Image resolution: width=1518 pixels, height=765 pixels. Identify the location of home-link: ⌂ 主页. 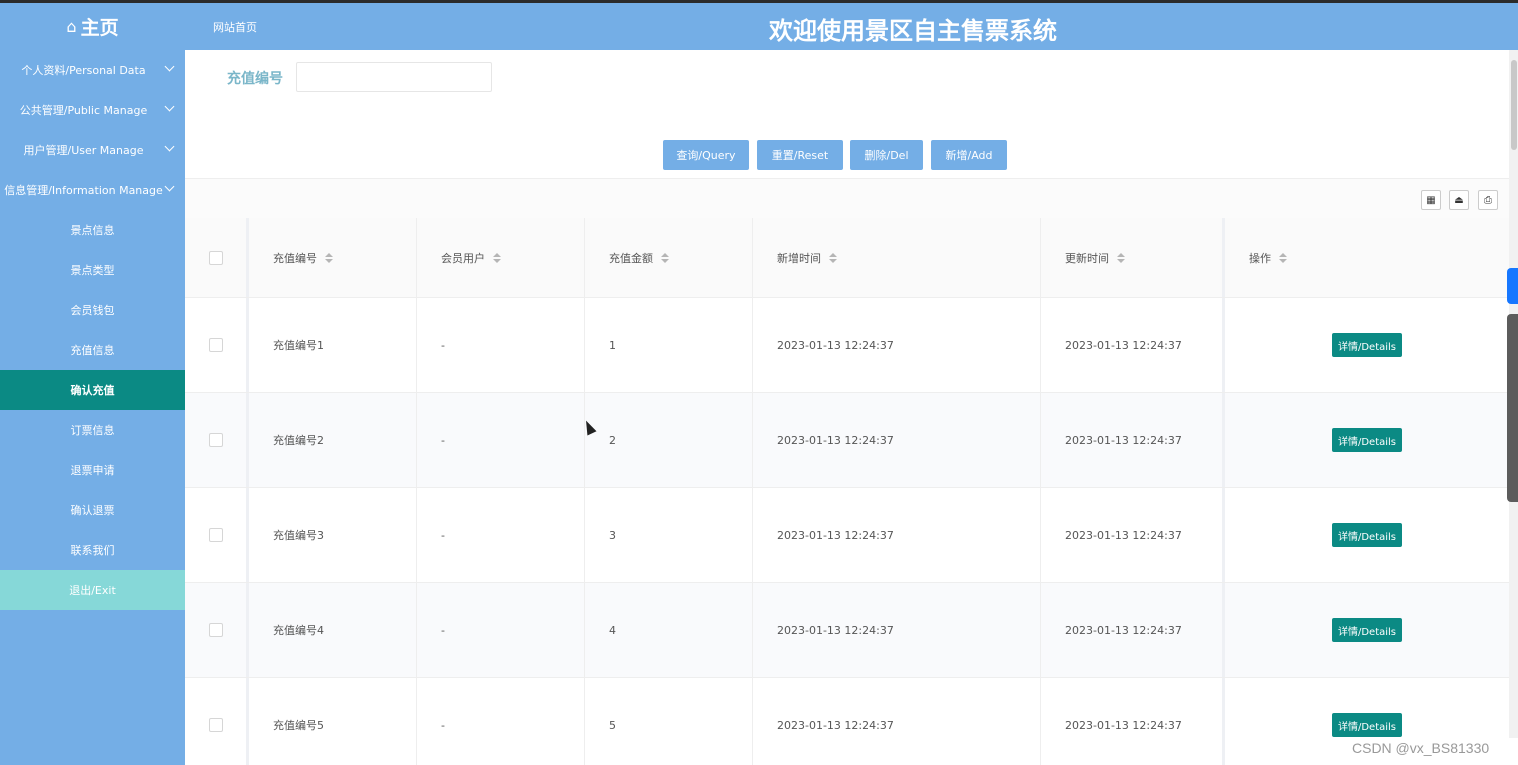
(92, 26).